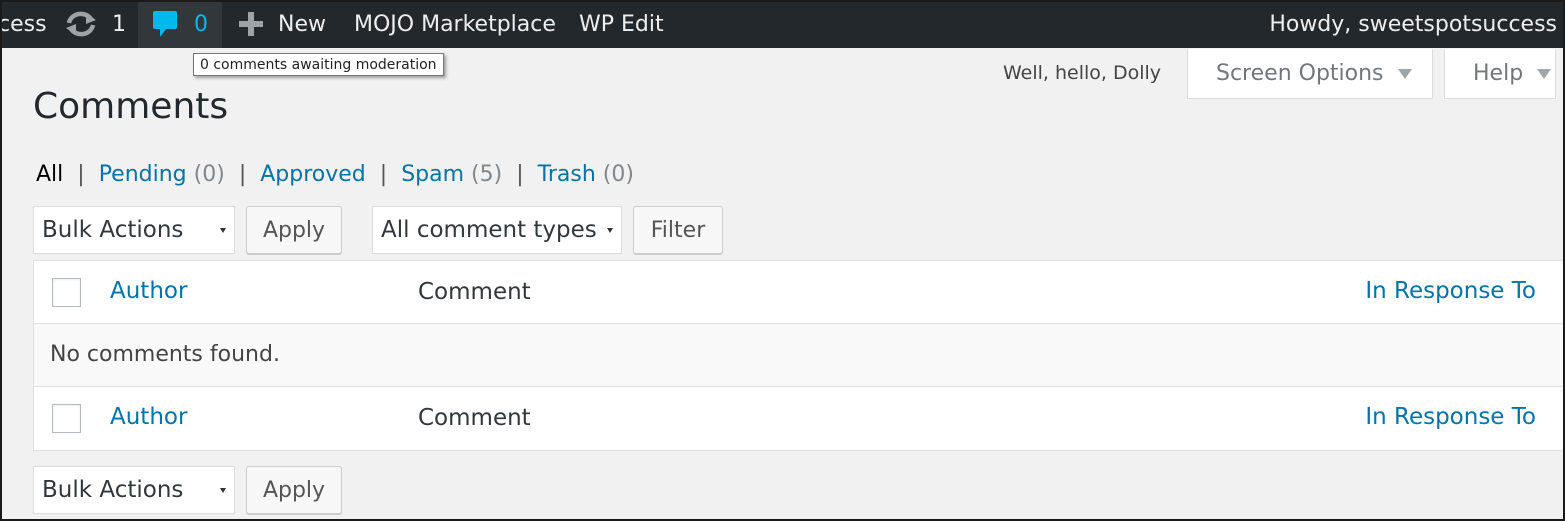  What do you see at coordinates (433, 174) in the screenshot?
I see `filter-spam-label: Spam` at bounding box center [433, 174].